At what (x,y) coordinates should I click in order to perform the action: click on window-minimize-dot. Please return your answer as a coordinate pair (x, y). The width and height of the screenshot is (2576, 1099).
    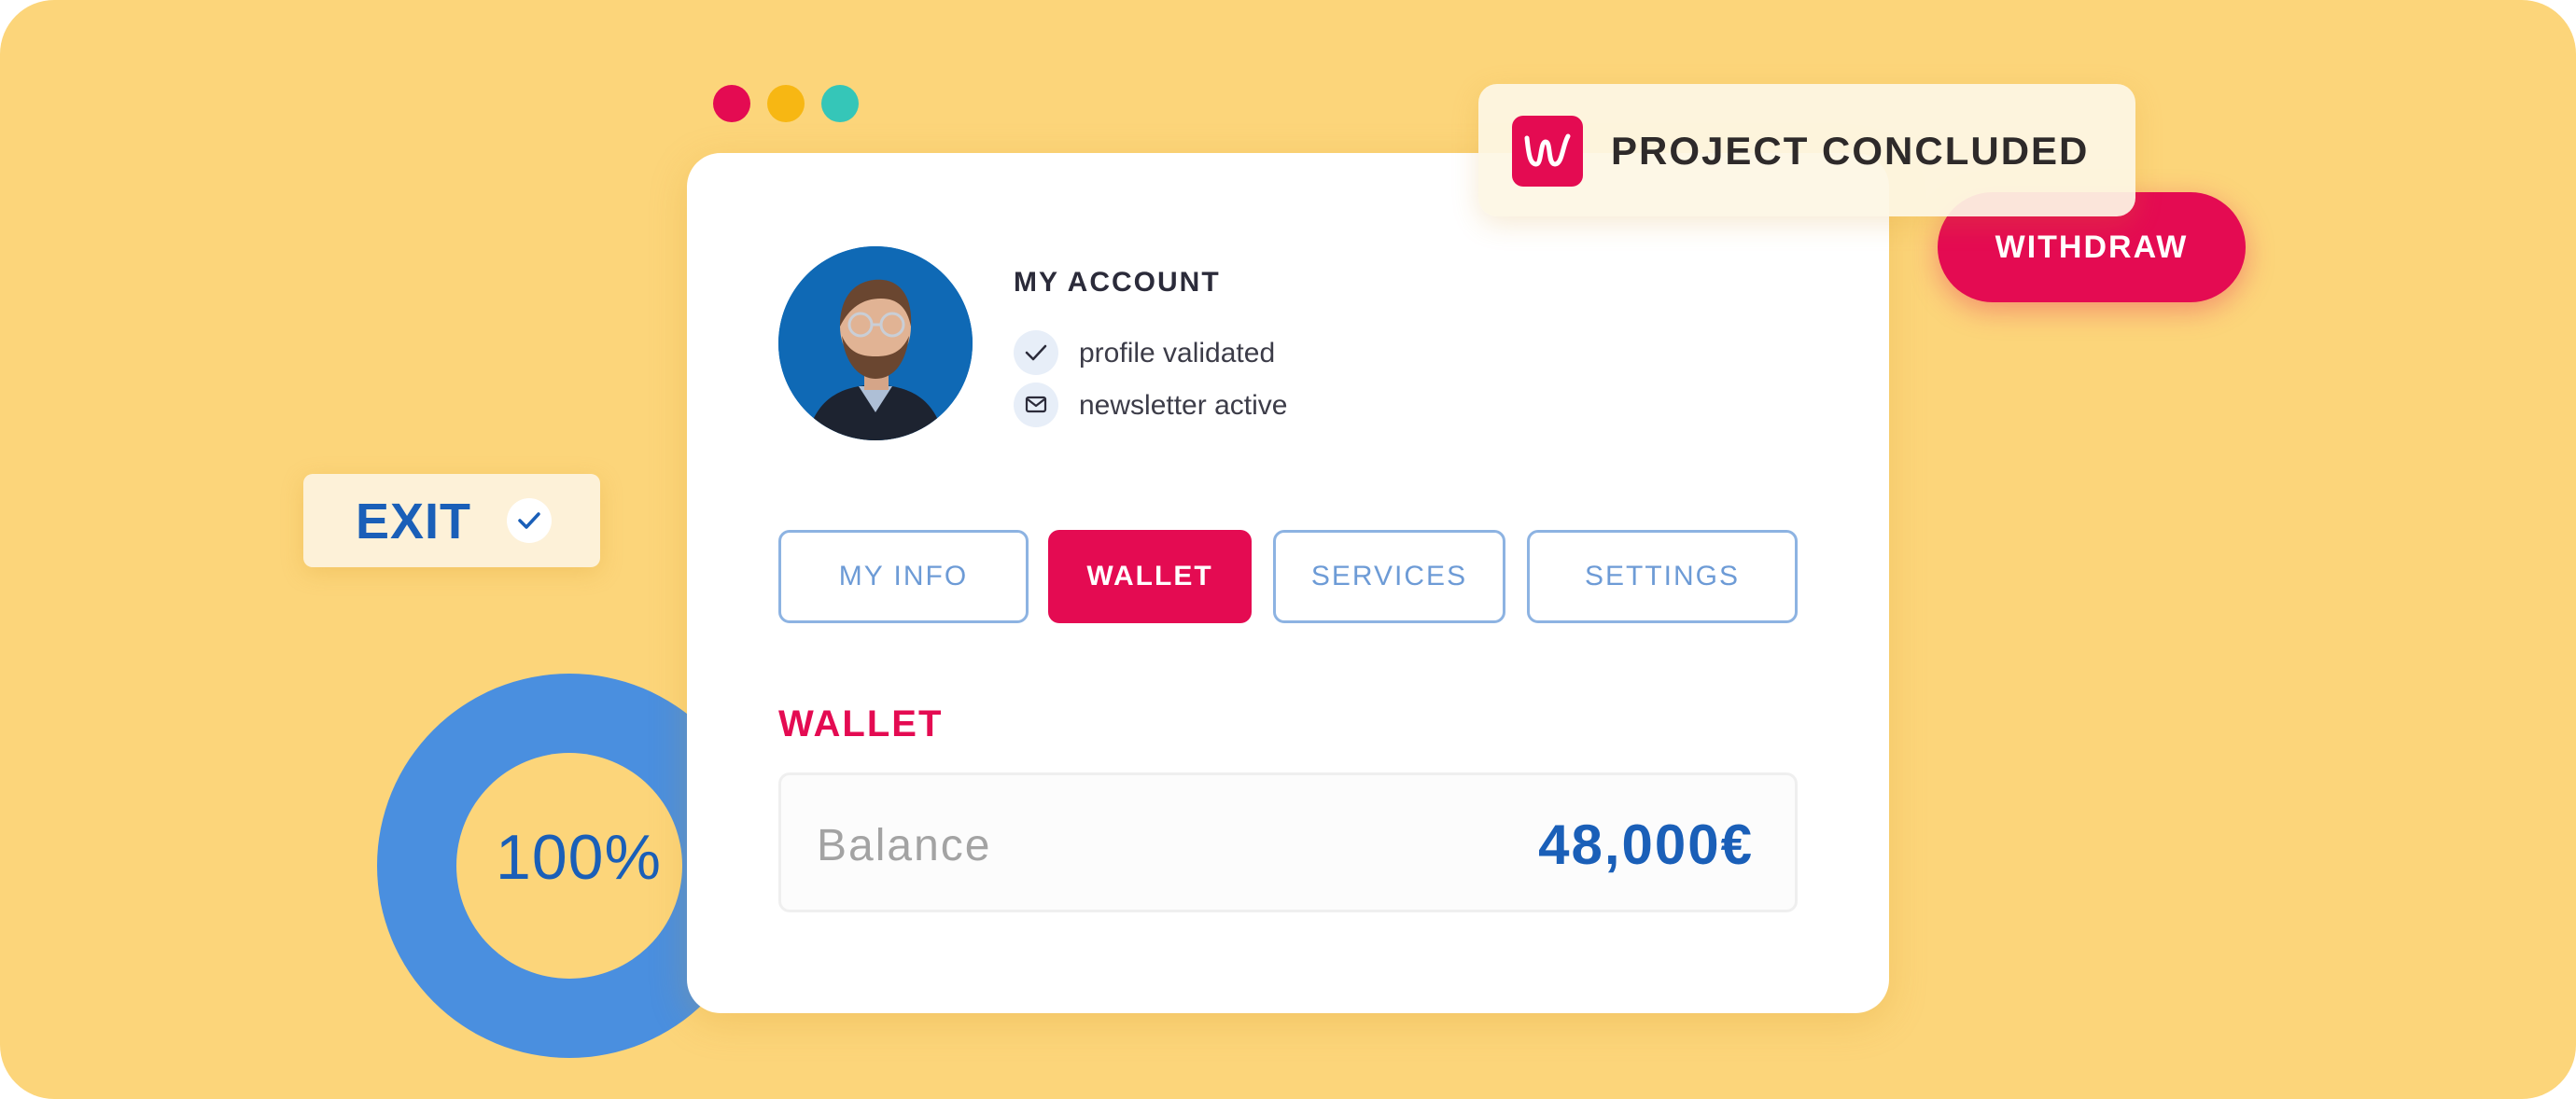
    Looking at the image, I should click on (786, 104).